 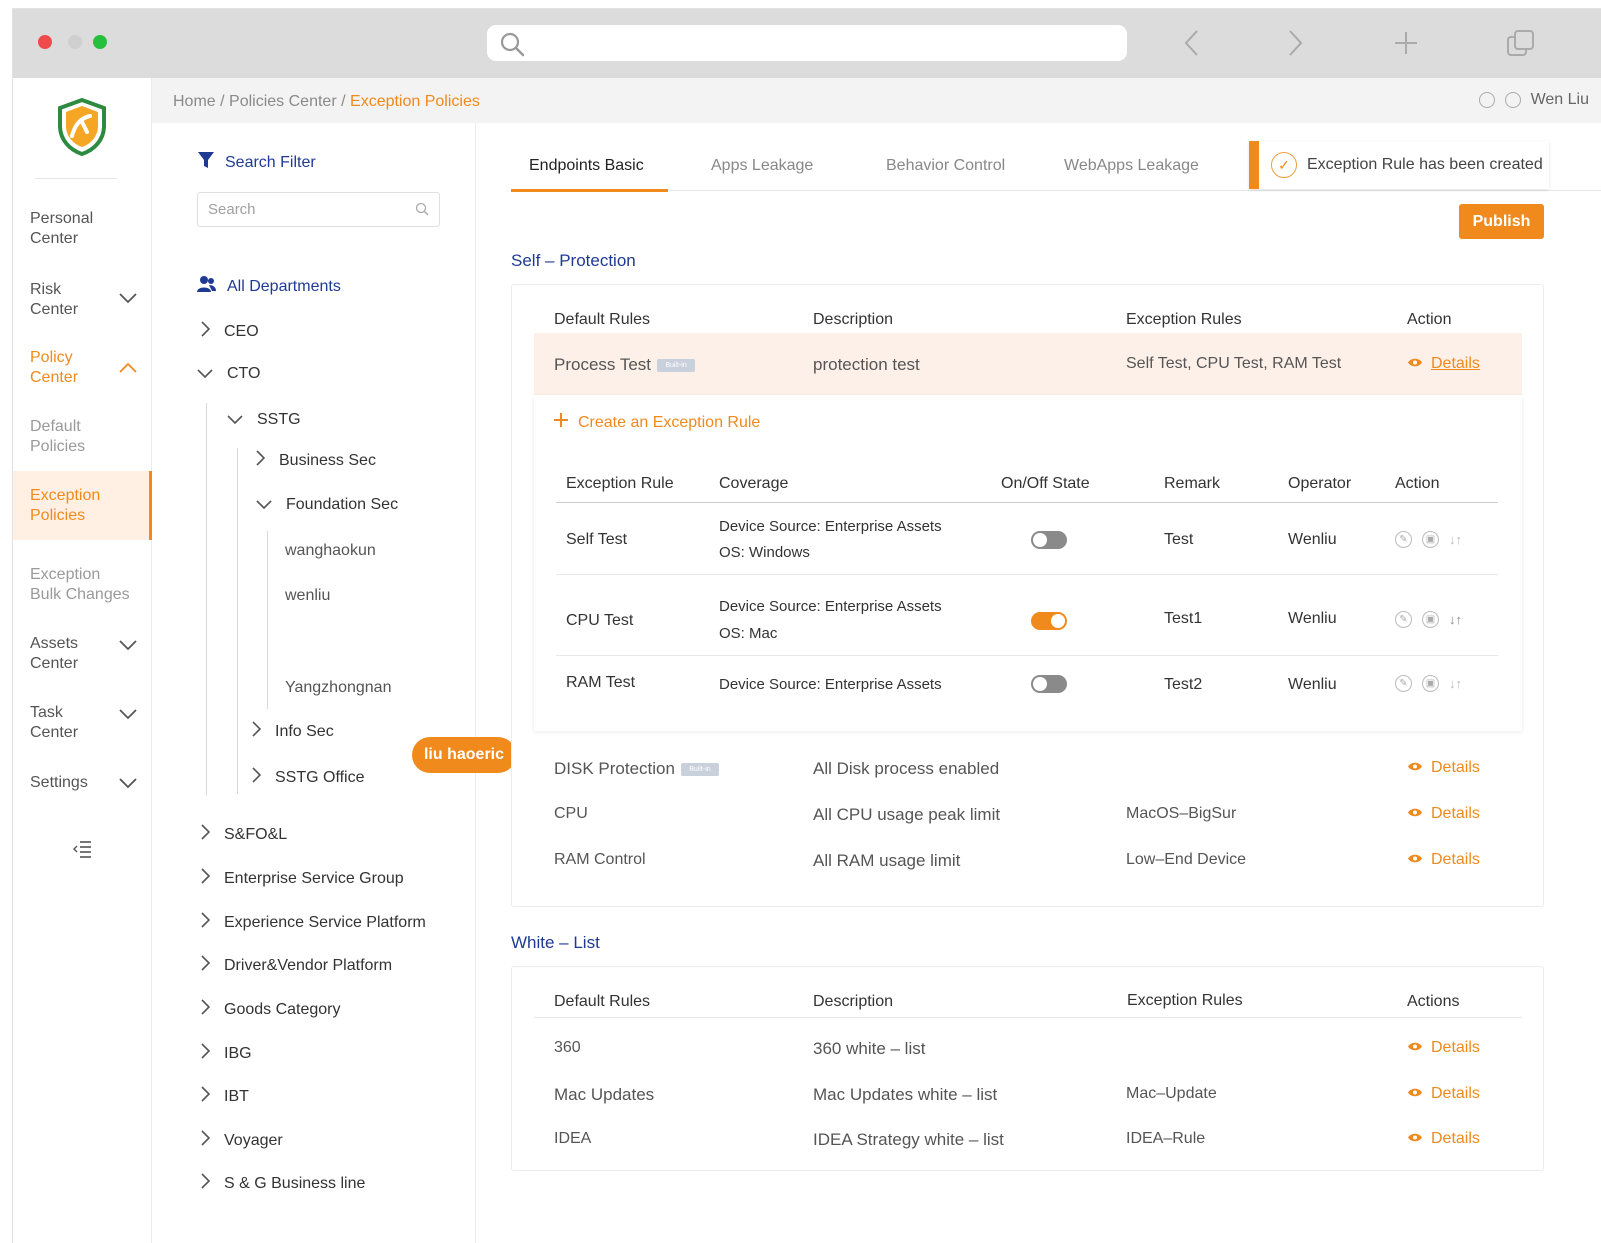 What do you see at coordinates (61, 229) in the screenshot?
I see `nav-personal-center: Personal Center` at bounding box center [61, 229].